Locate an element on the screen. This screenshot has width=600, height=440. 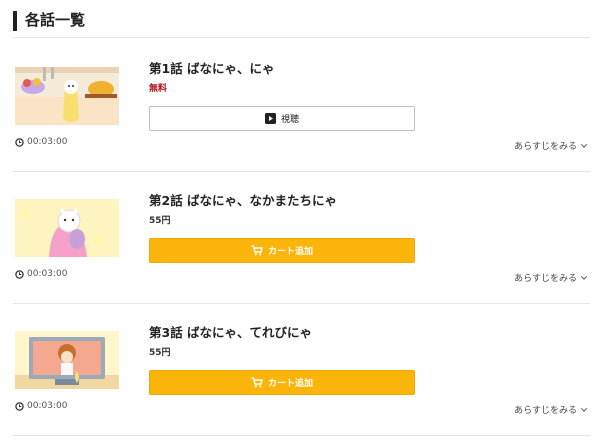
episode-duration-3: 00:03:00 is located at coordinates (41, 406).